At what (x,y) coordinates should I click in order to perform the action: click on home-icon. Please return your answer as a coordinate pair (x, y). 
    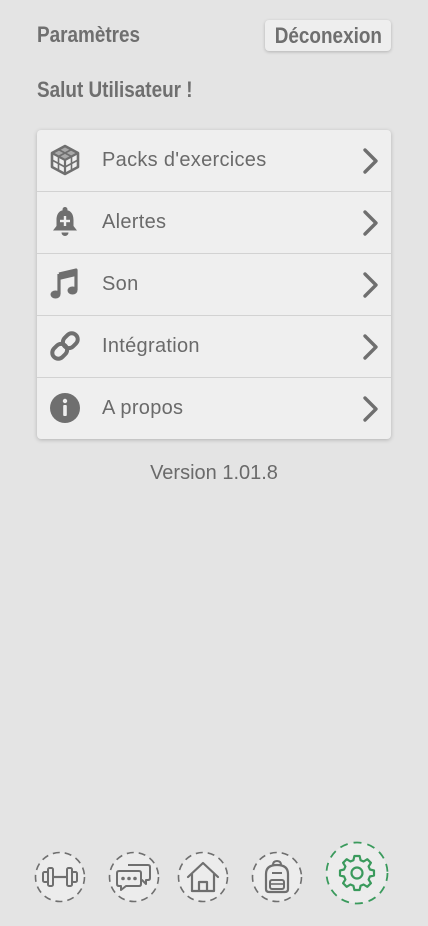
    Looking at the image, I should click on (203, 877).